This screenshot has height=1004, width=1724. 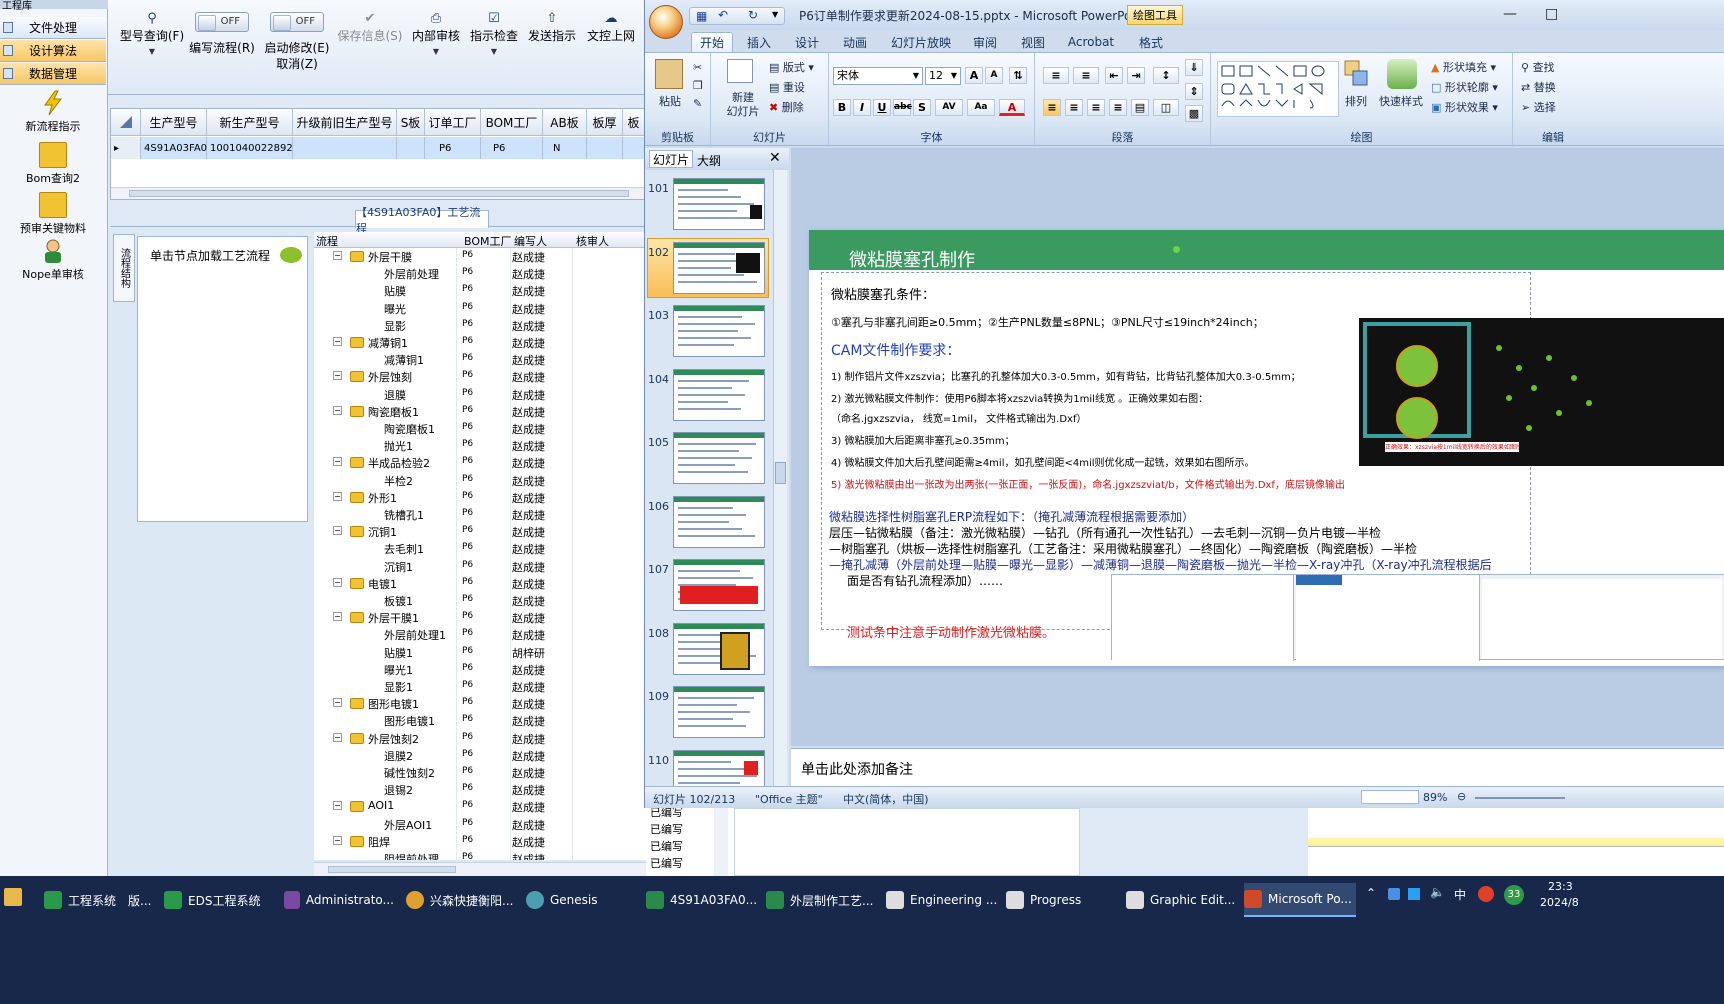 What do you see at coordinates (1538, 67) in the screenshot?
I see `find-button: ⚲ 查找` at bounding box center [1538, 67].